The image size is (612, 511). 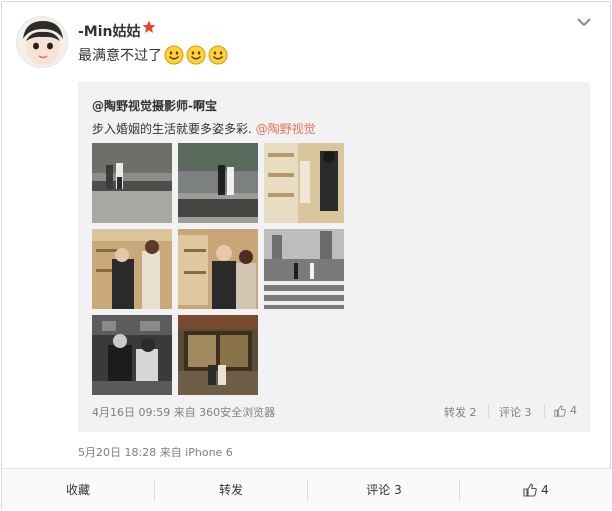 I want to click on comment-button: 评论 3, so click(x=384, y=489).